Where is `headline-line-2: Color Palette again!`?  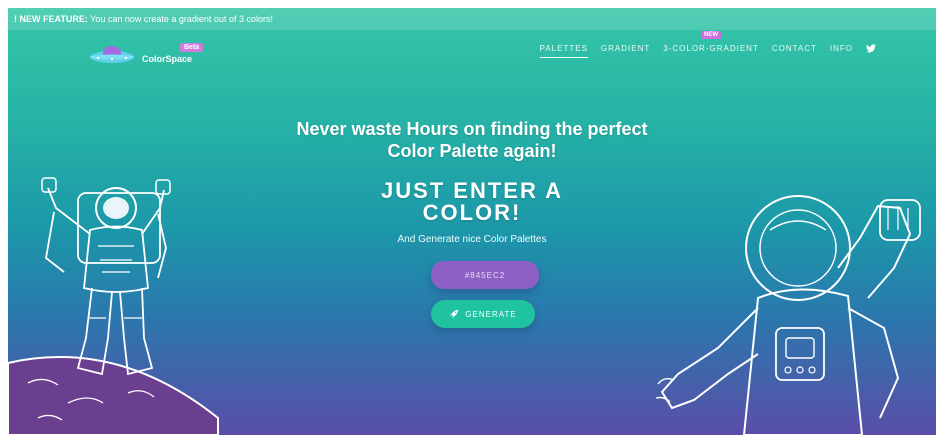 headline-line-2: Color Palette again! is located at coordinates (472, 151).